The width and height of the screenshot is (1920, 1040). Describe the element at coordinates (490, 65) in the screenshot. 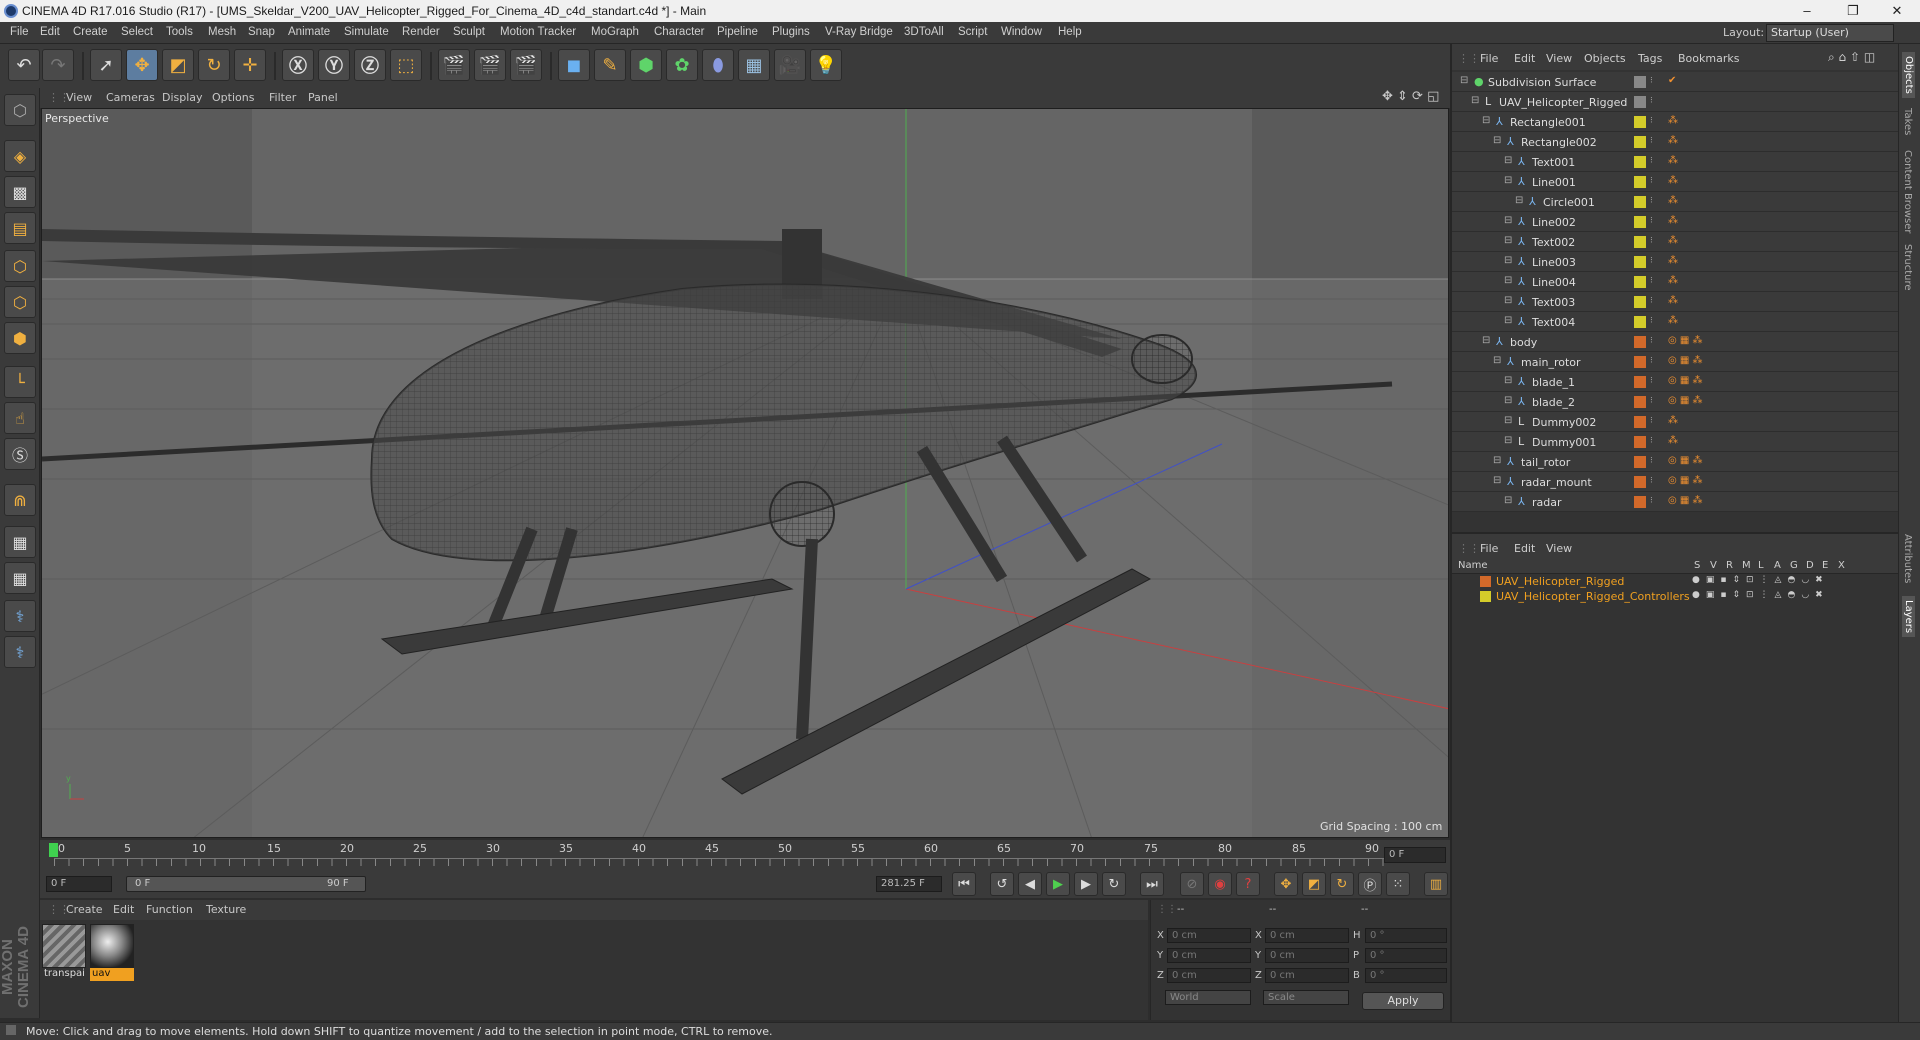

I see `render-picture-viewer-icon: 🎬` at that location.